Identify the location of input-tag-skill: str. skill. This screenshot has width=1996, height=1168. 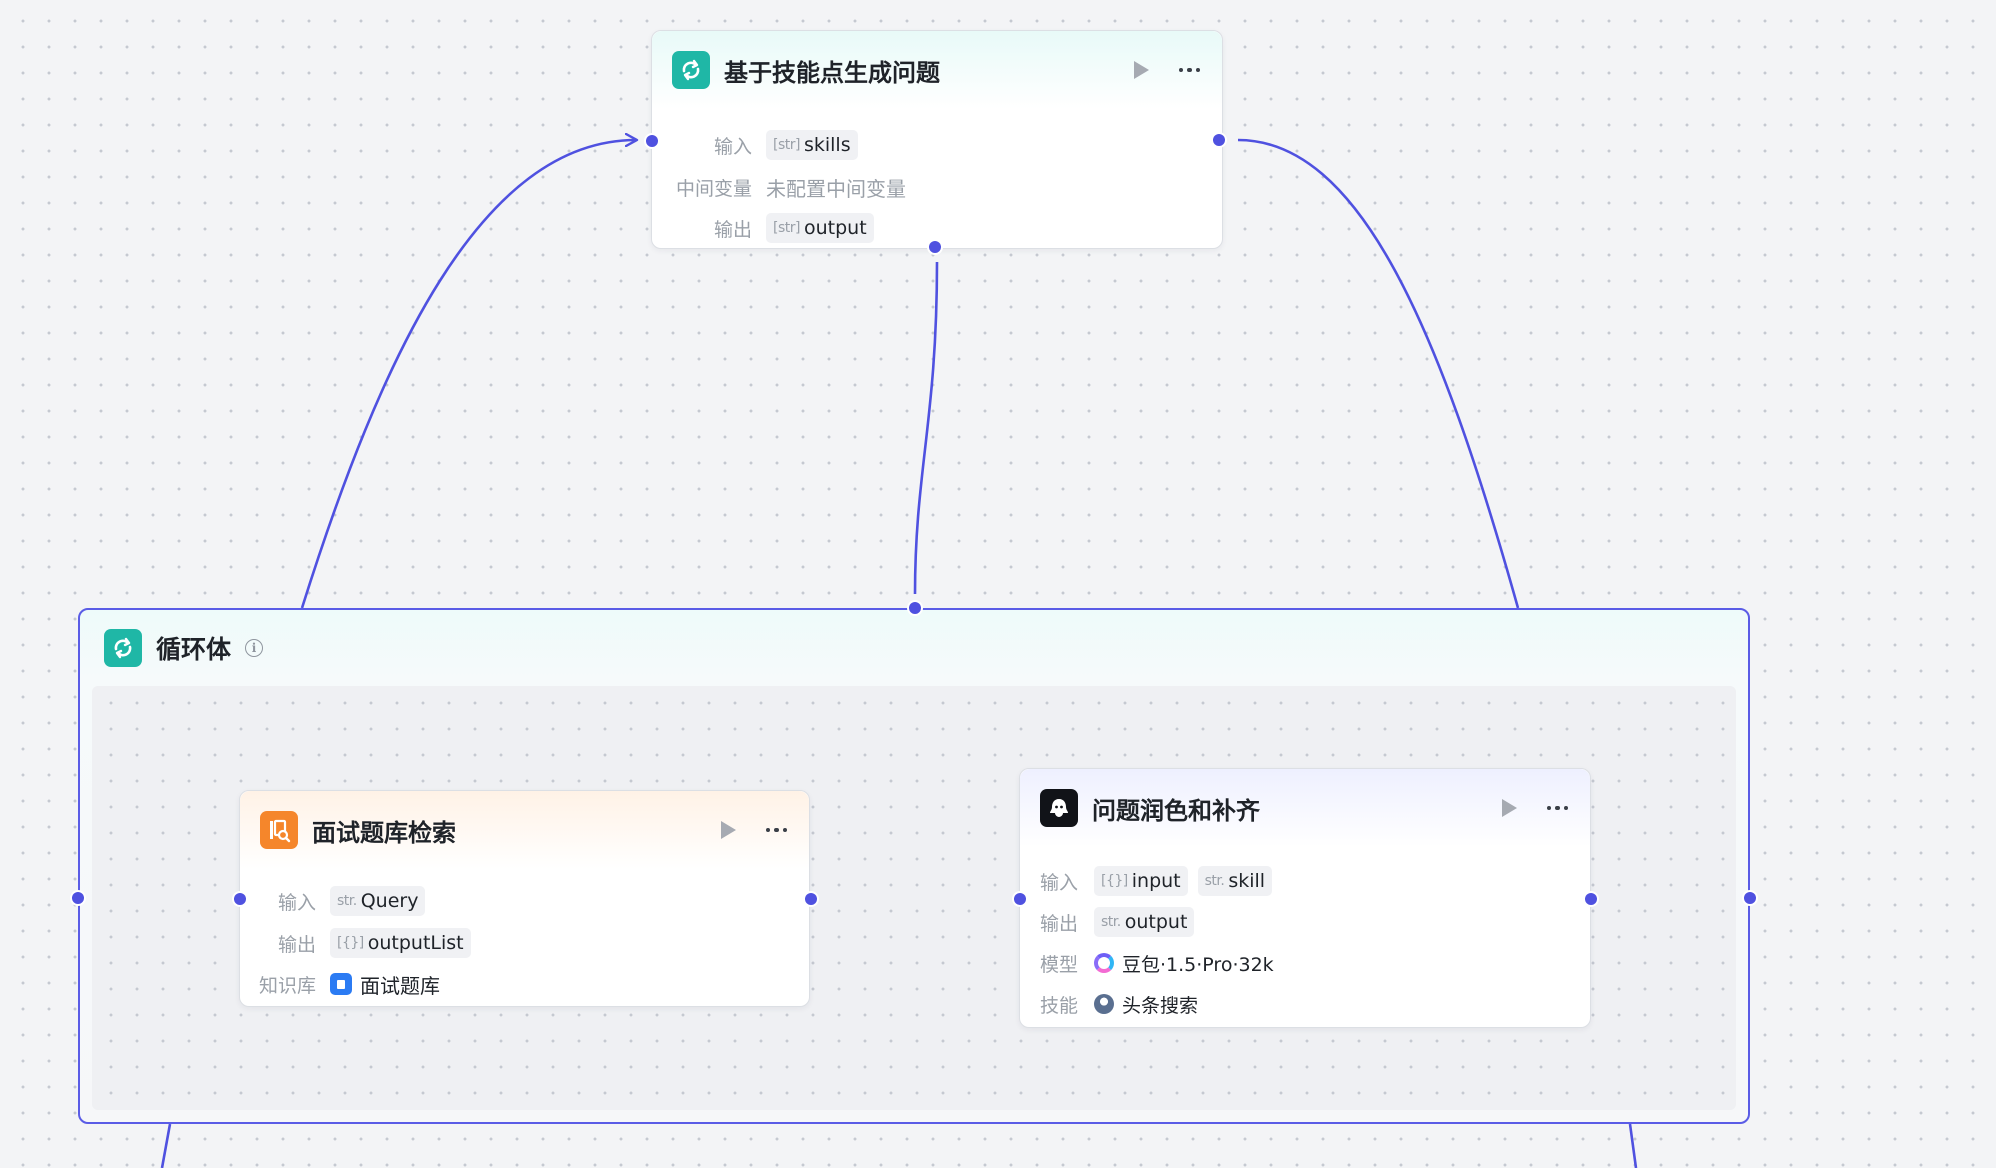
(1235, 881).